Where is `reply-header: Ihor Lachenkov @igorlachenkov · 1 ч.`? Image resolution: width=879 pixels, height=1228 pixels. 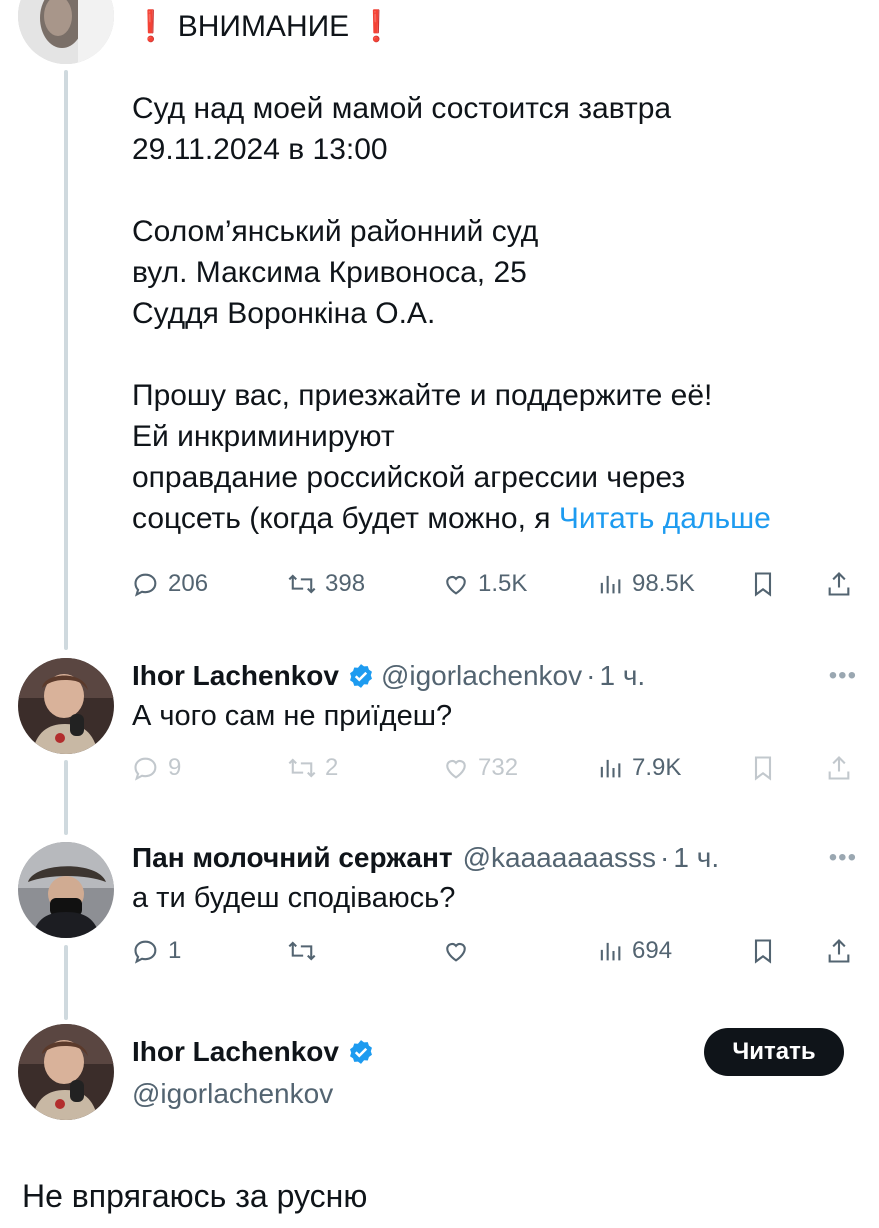
reply-header: Ihor Lachenkov @igorlachenkov · 1 ч. is located at coordinates (388, 676).